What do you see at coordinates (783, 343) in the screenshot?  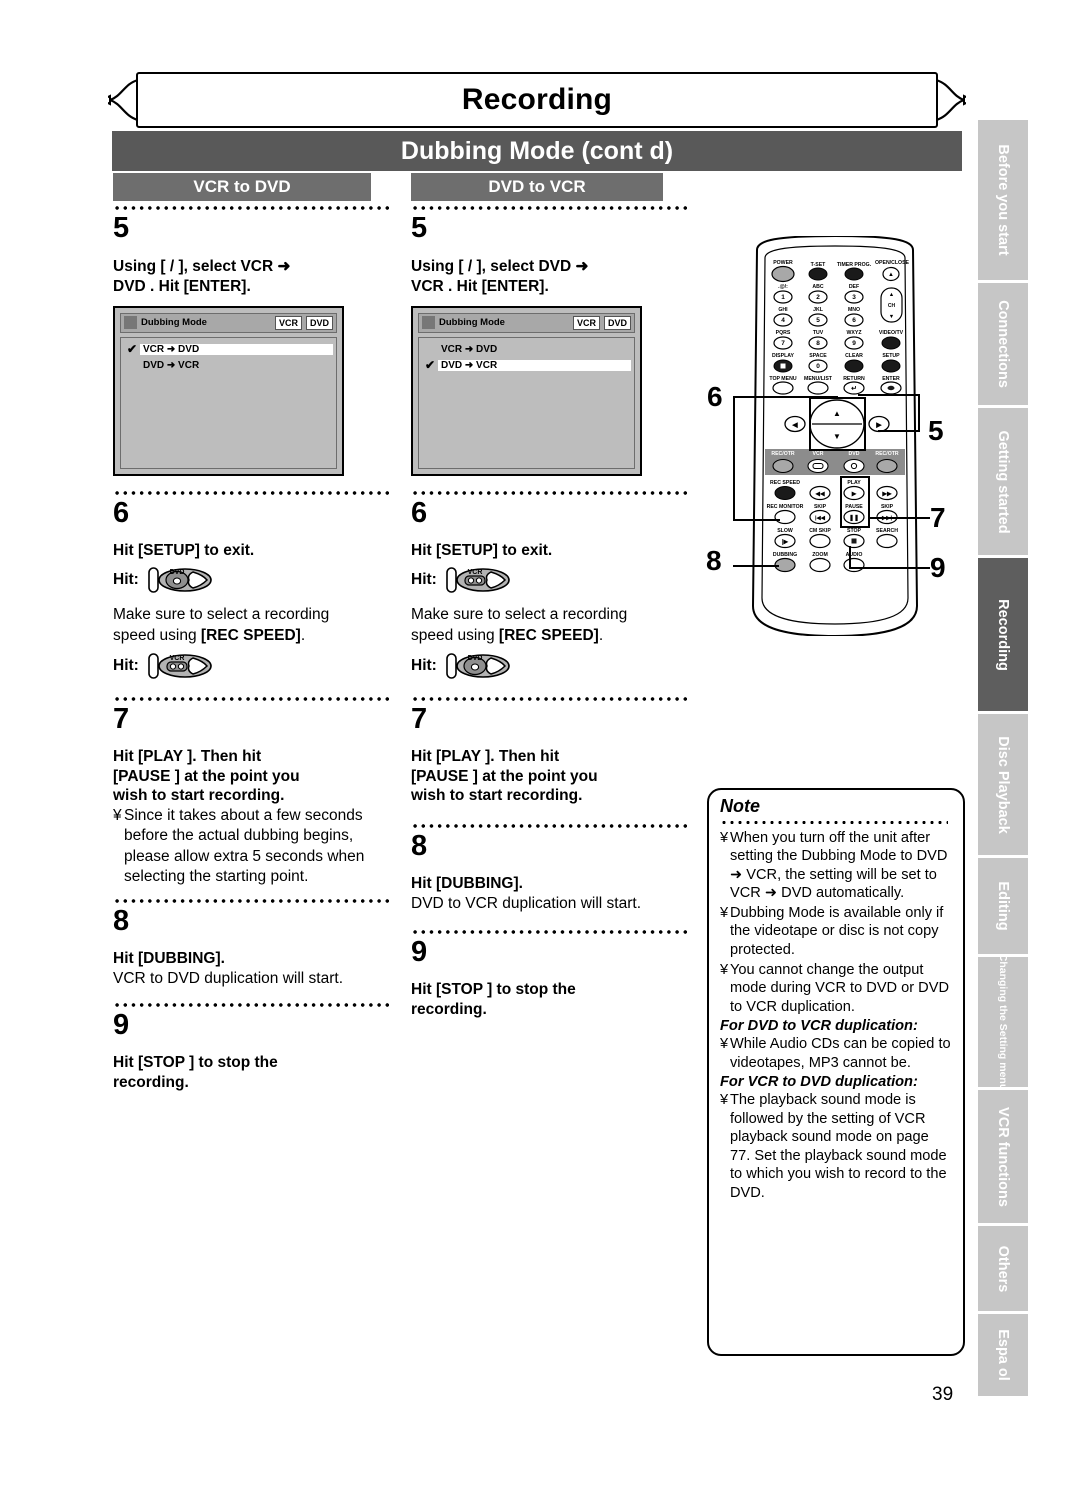 I see `svg-text: 7` at bounding box center [783, 343].